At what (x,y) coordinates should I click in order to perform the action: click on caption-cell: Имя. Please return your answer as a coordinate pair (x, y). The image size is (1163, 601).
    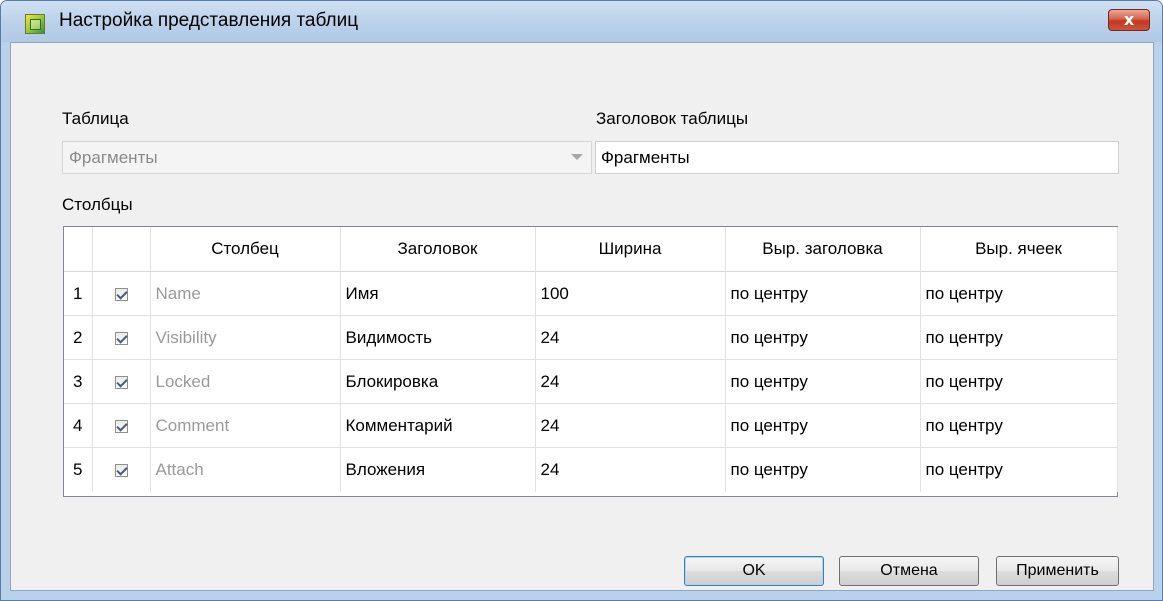
    Looking at the image, I should click on (438, 293).